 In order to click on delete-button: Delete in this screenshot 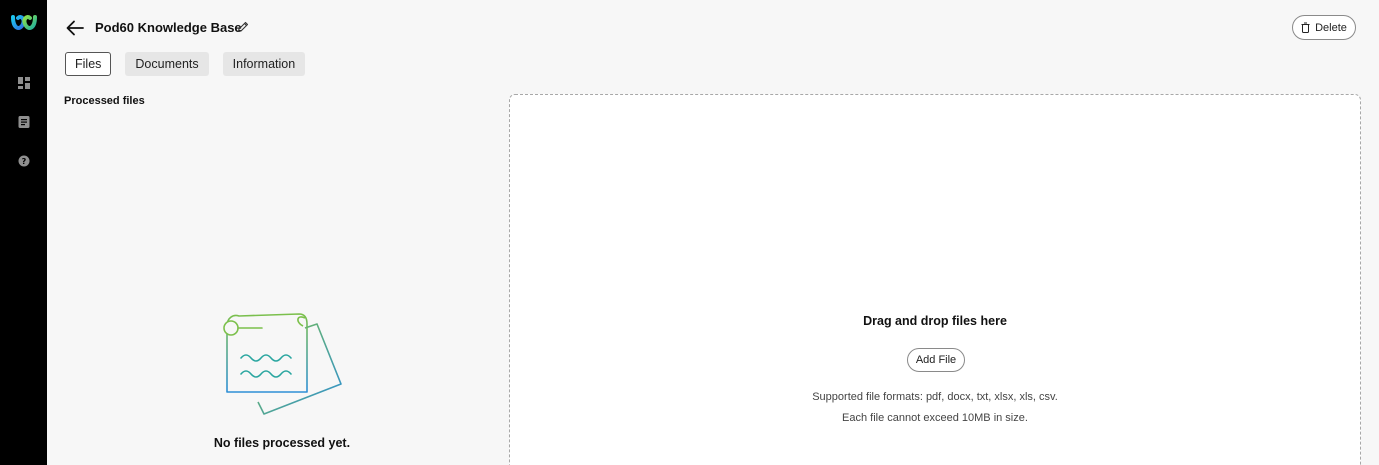, I will do `click(1324, 27)`.